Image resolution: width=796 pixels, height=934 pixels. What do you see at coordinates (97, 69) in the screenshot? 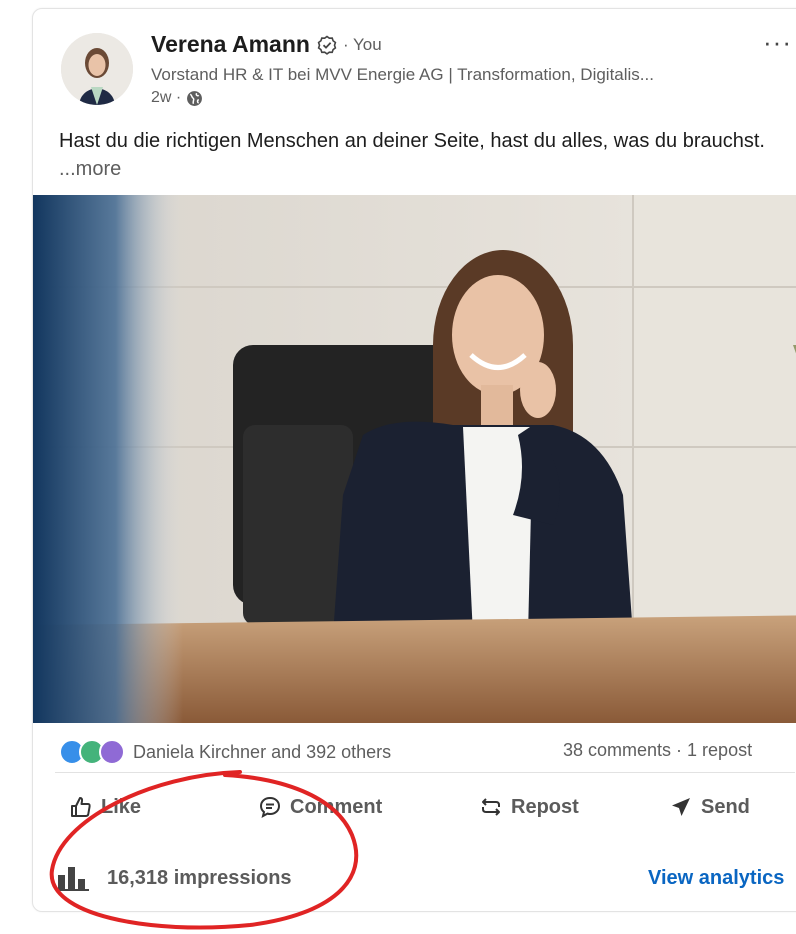
I see `author-avatar` at bounding box center [97, 69].